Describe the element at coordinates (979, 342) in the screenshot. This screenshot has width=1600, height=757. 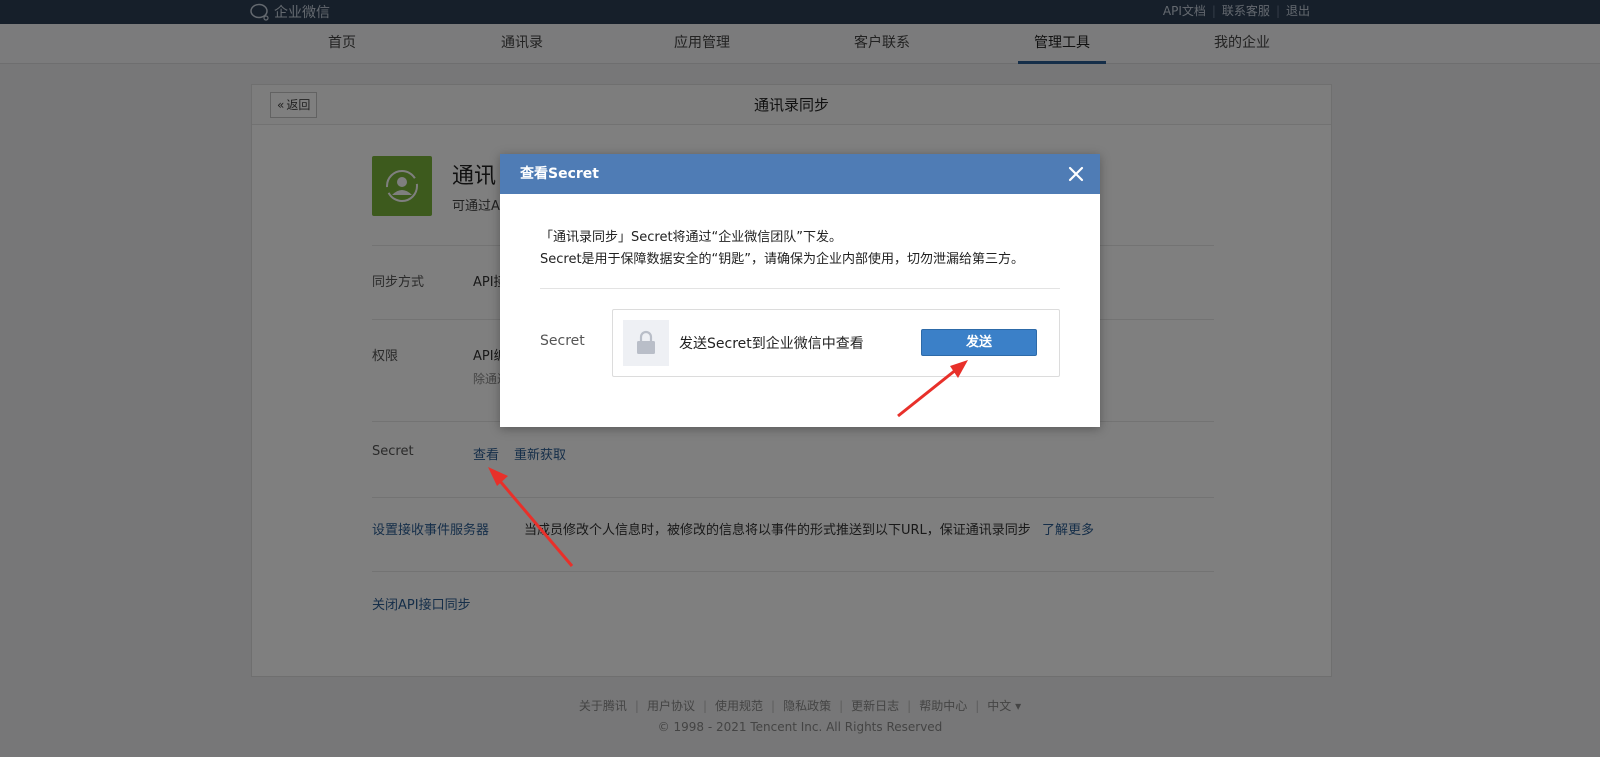
I see `send-button: 发送` at that location.